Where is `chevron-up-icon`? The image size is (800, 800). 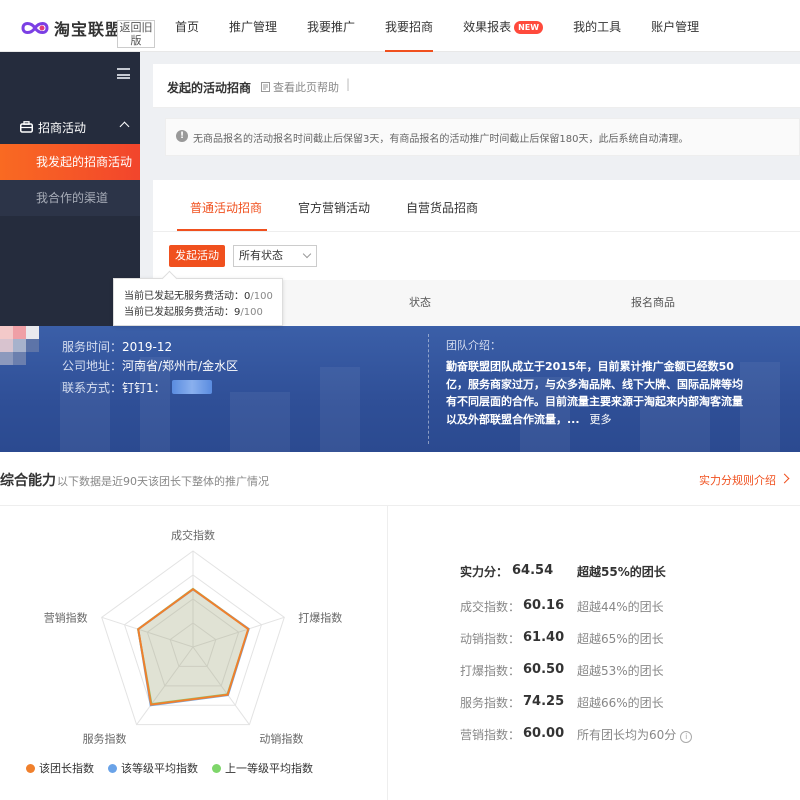 chevron-up-icon is located at coordinates (124, 126).